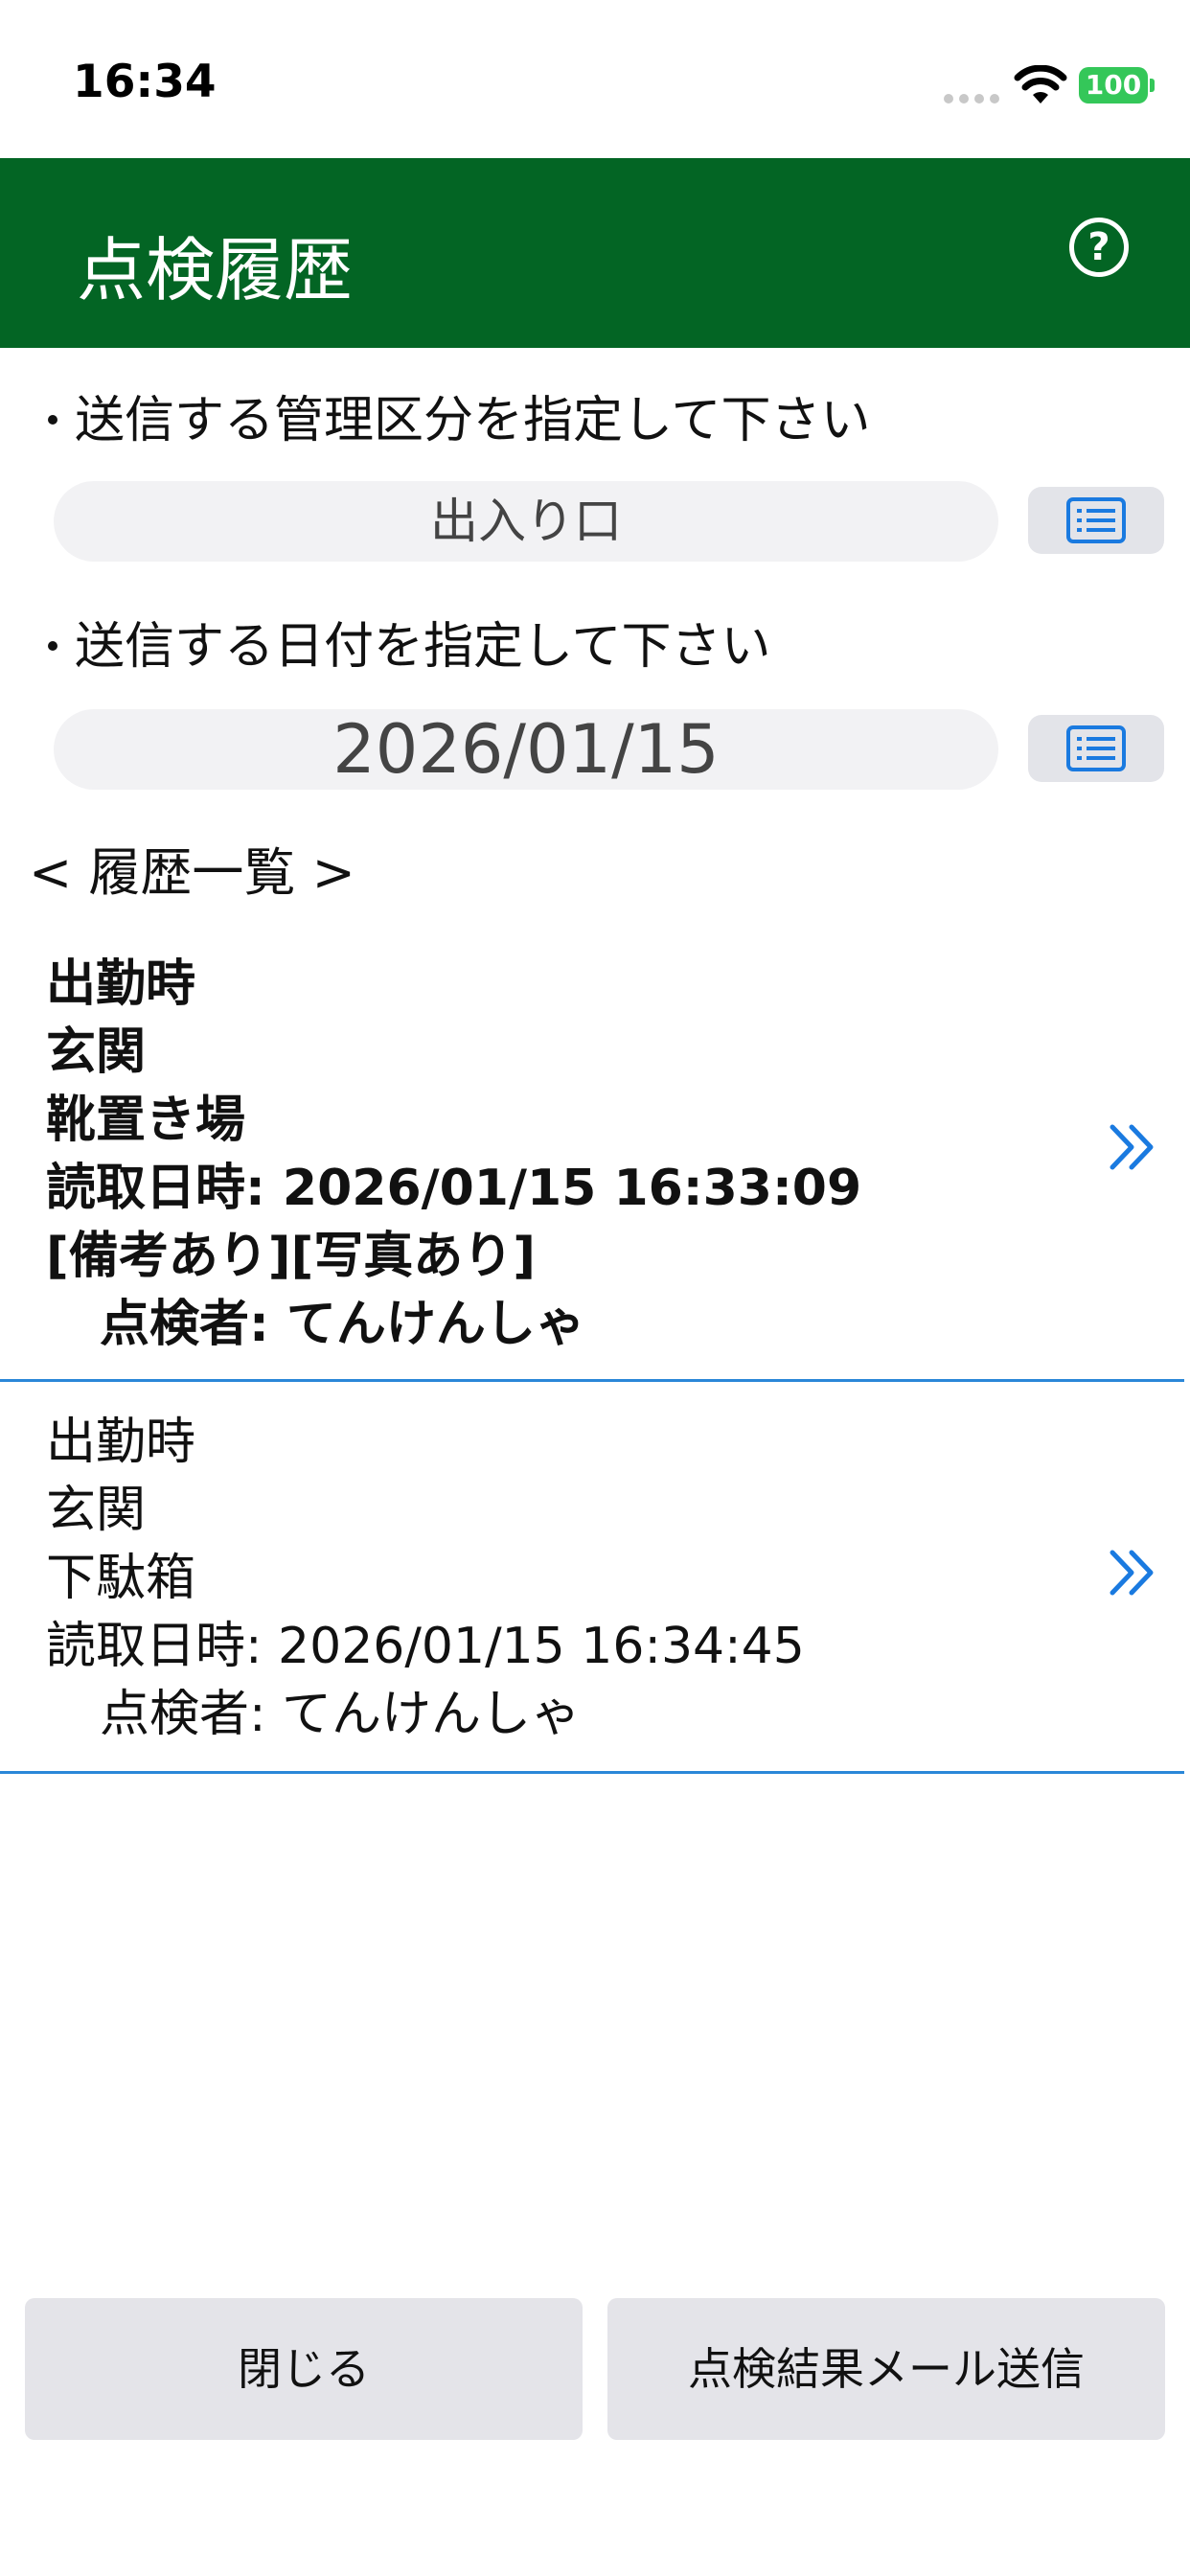  I want to click on division-field: 出入り口, so click(526, 521).